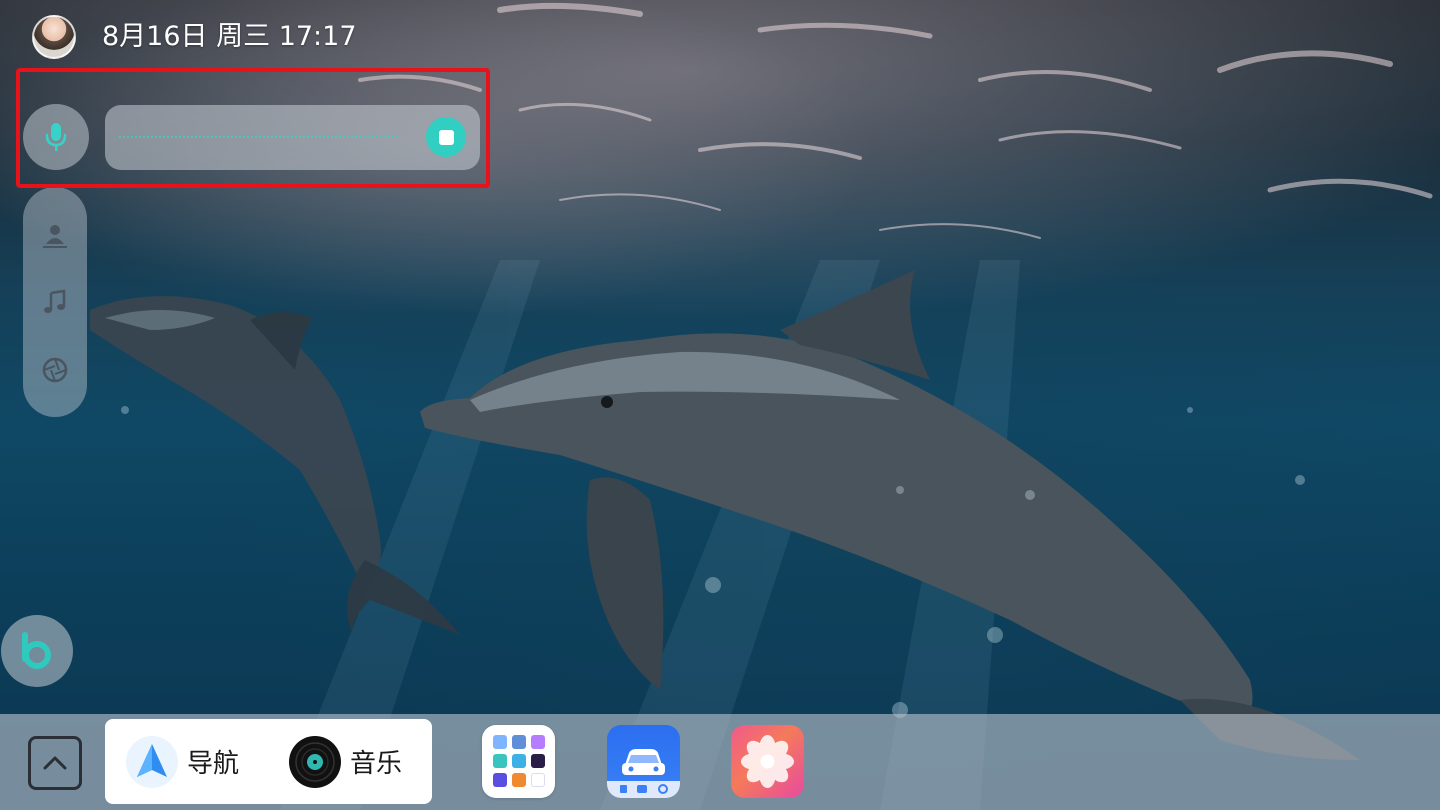  I want to click on music-label: 音乐, so click(376, 764).